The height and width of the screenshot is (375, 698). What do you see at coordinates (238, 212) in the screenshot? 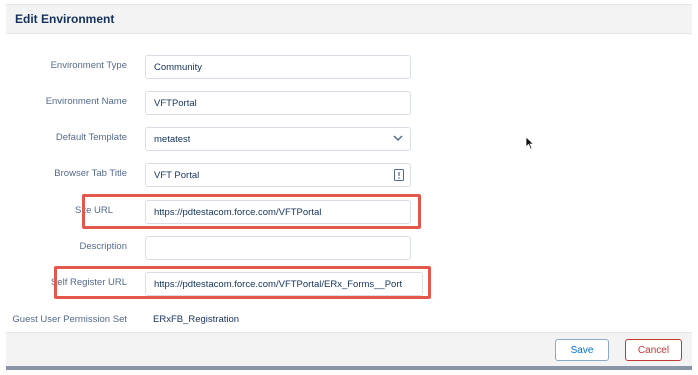
I see `site-url-value: https://pdtestacom.force.com/VFTPortal` at bounding box center [238, 212].